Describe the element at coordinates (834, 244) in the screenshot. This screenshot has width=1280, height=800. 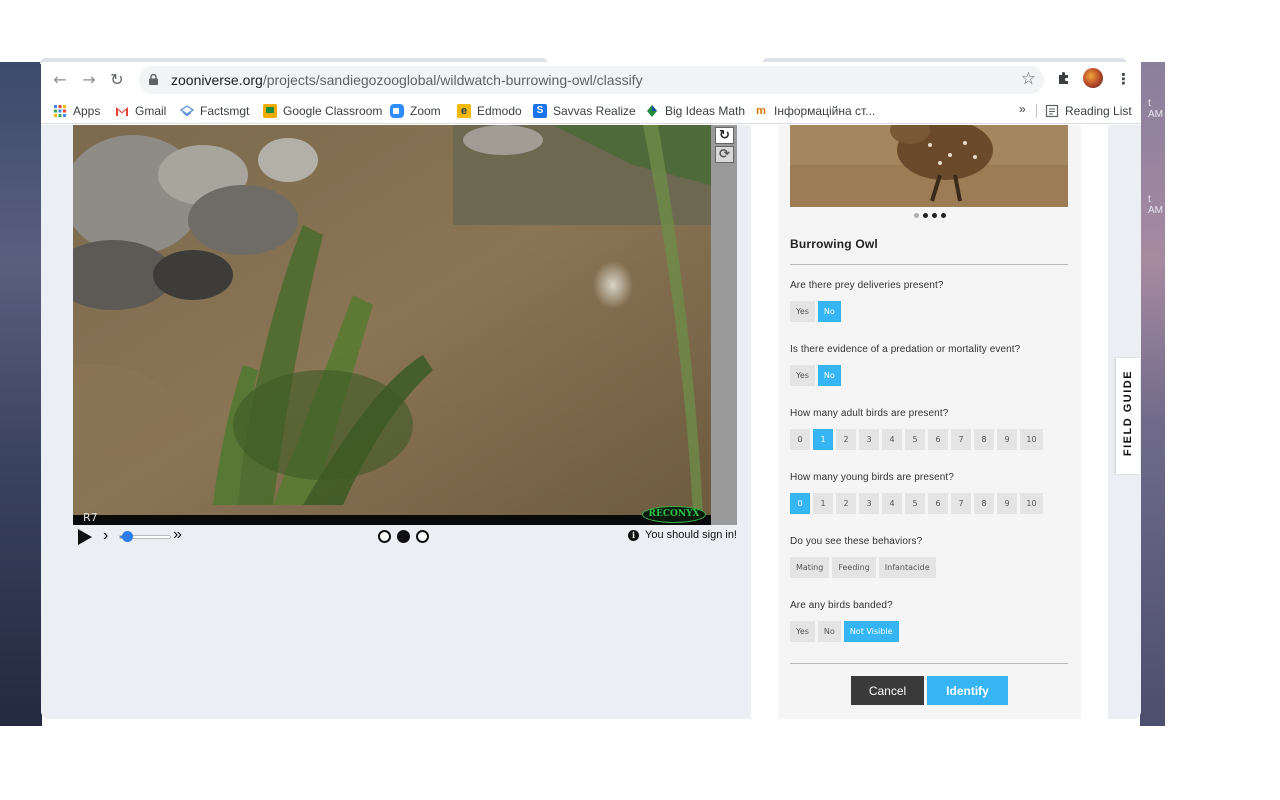
I see `species-name: Burrowing Owl` at that location.